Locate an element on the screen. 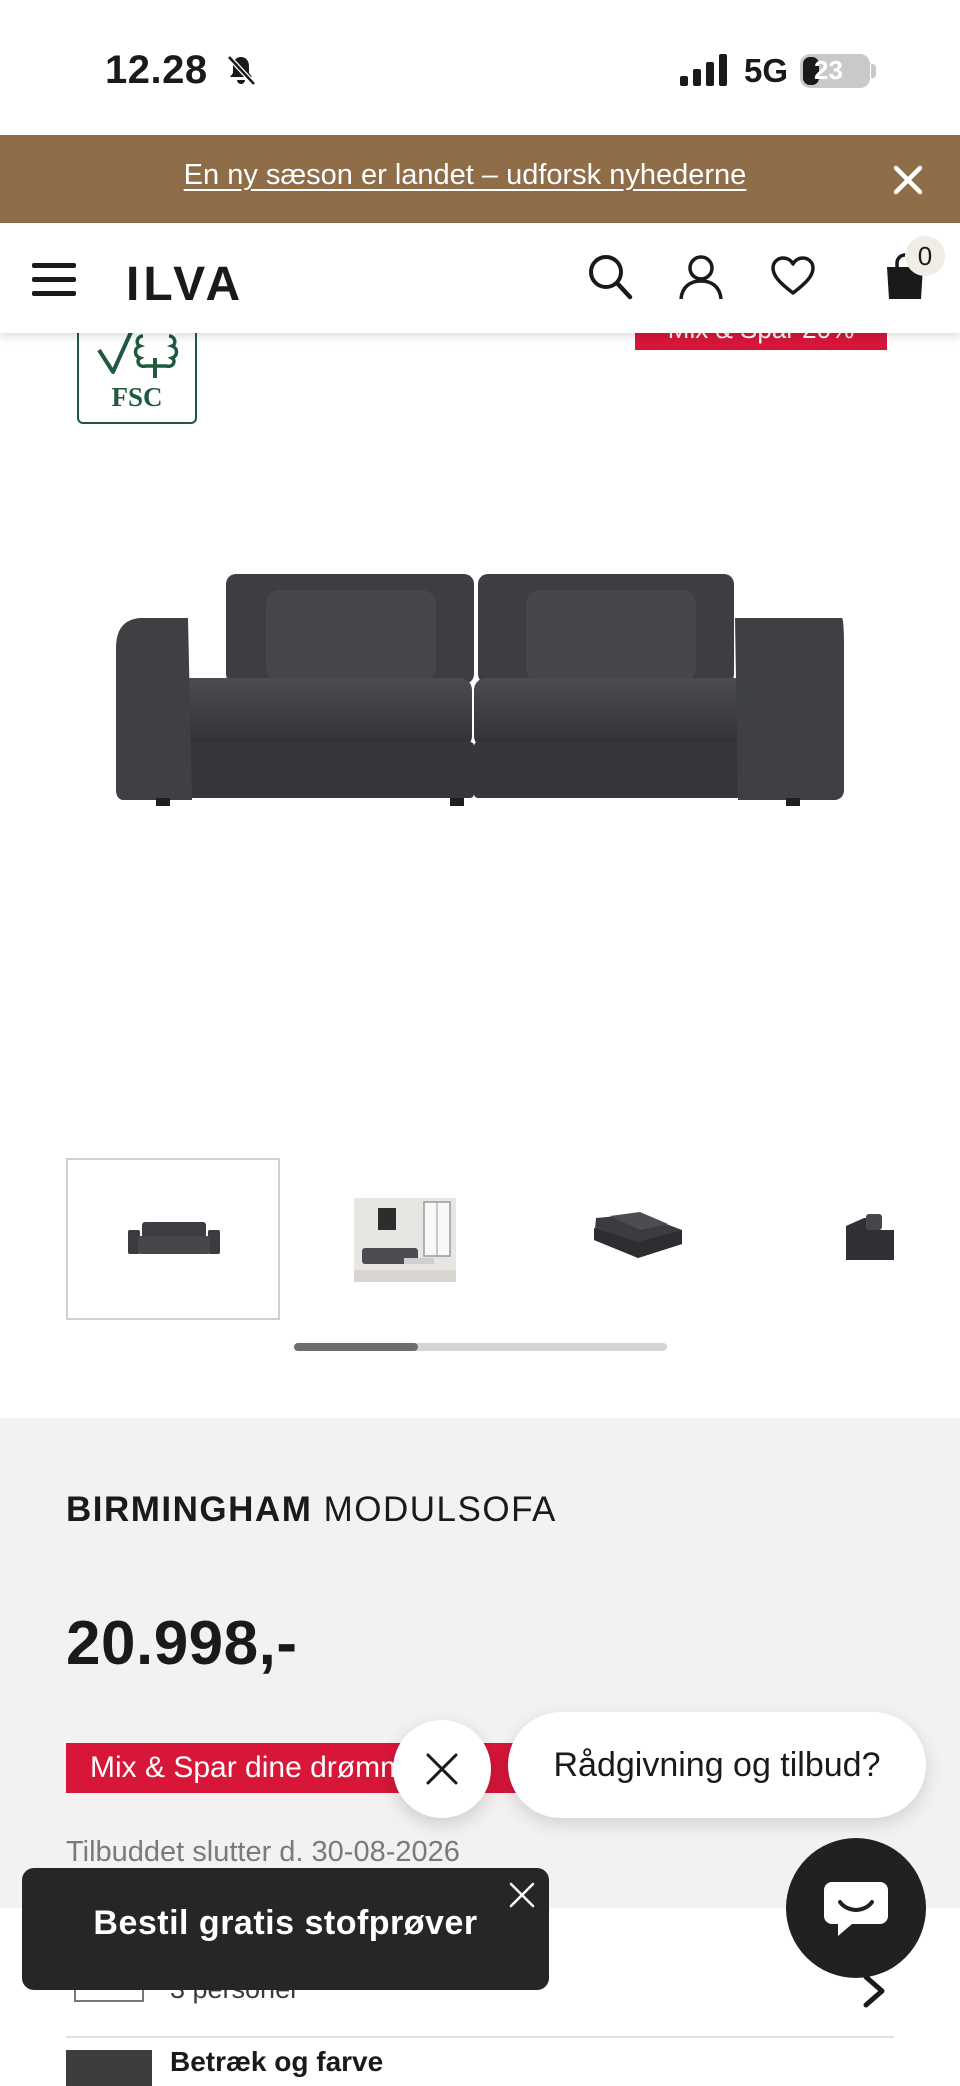  ilva-logo: ILVA is located at coordinates (185, 284).